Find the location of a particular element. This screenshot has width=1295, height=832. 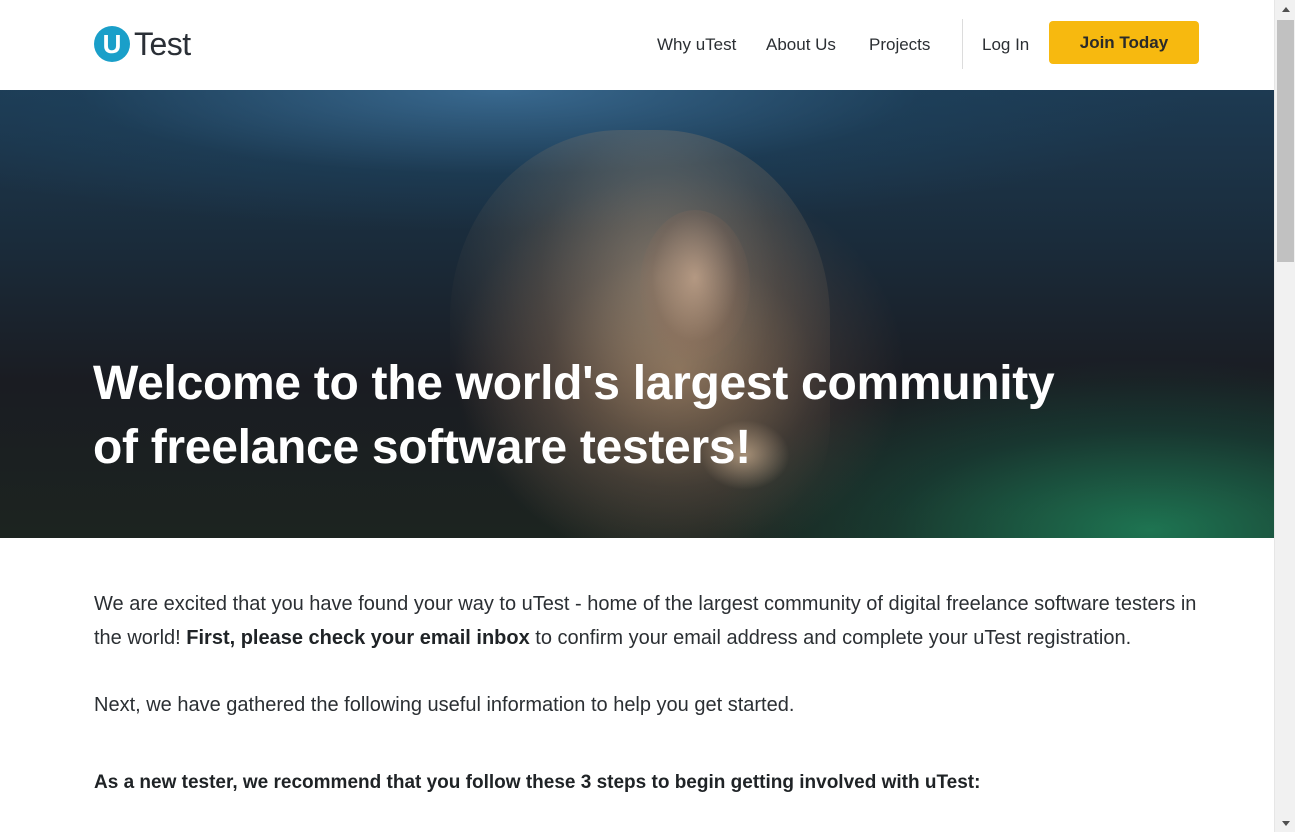

scrollbar-thumb is located at coordinates (1285, 141).